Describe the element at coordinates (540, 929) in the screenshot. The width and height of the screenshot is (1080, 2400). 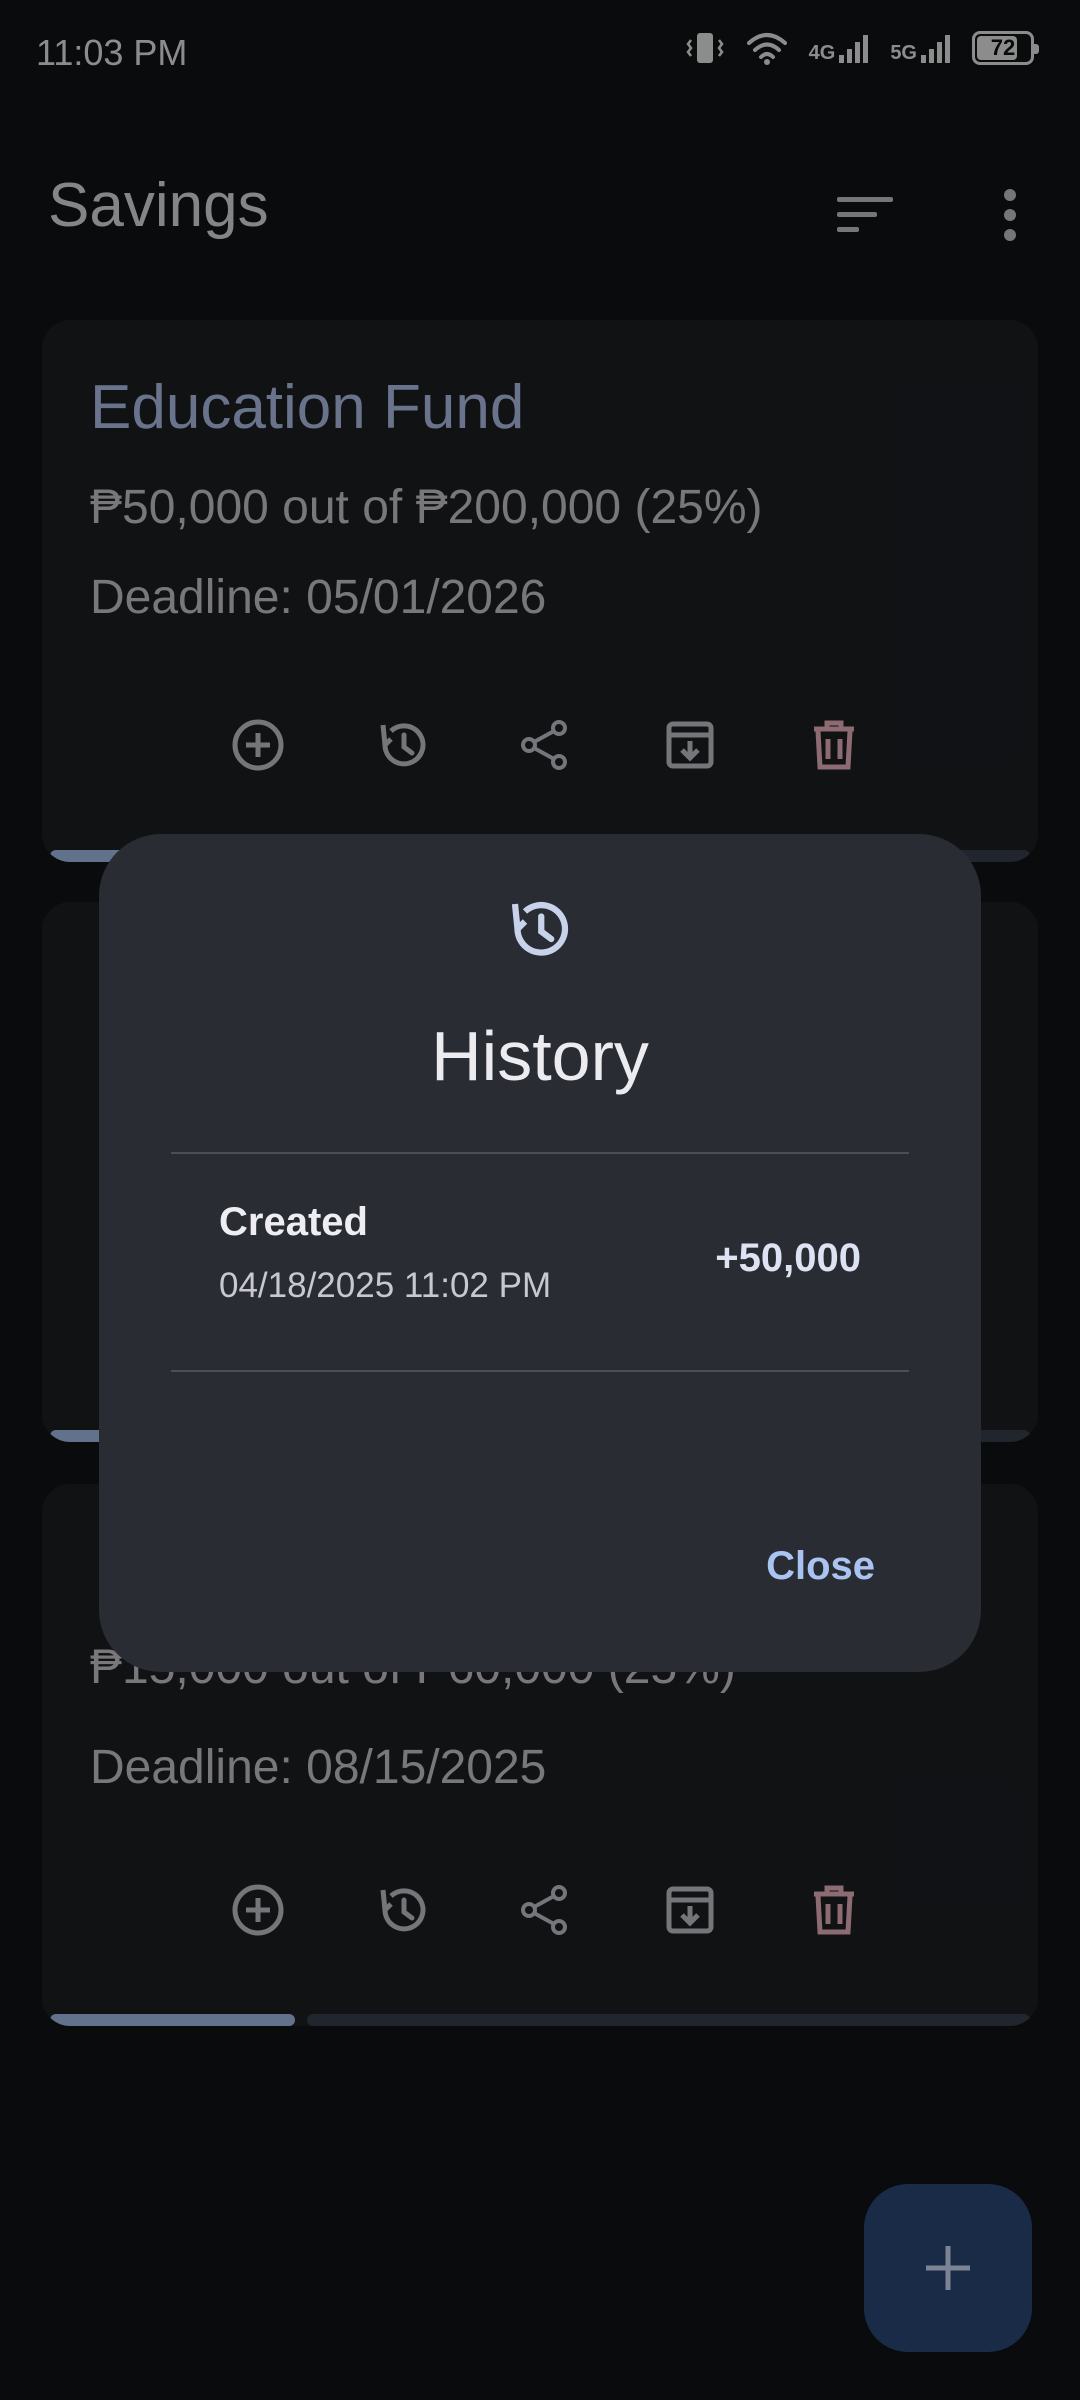
I see `history-icon` at that location.